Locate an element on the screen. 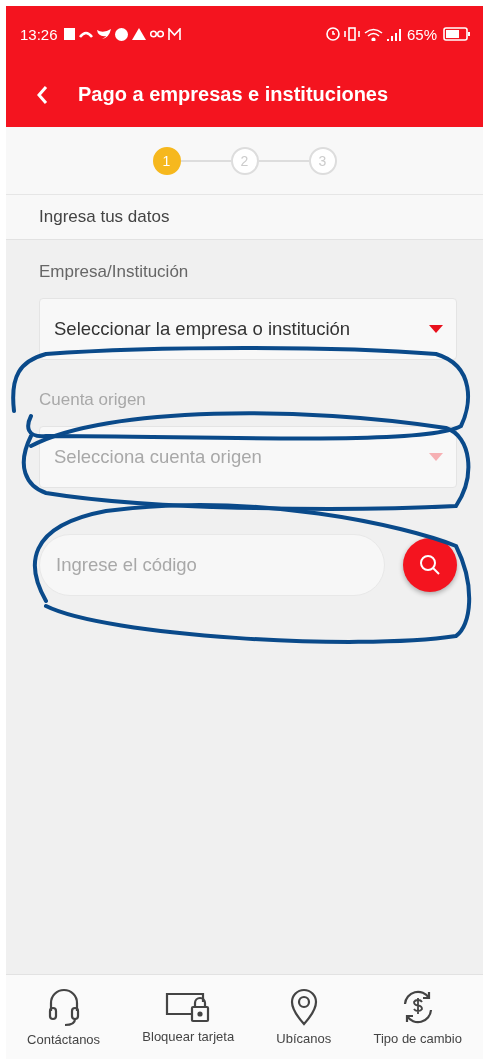  missed-call-icon is located at coordinates (85, 34).